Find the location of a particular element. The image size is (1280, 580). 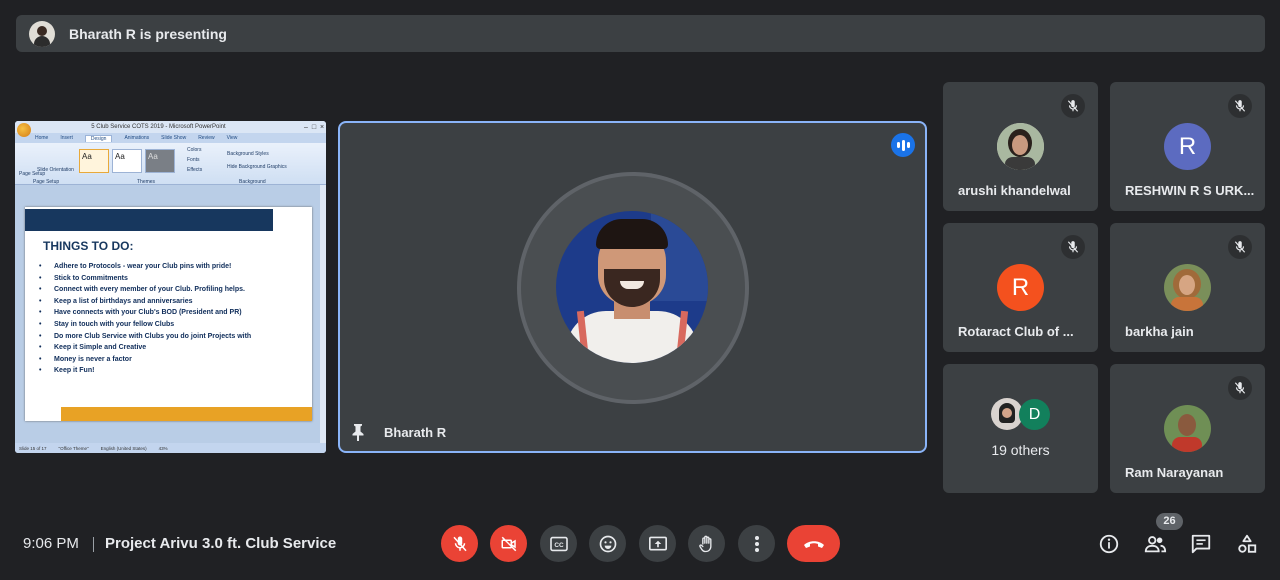

more-options-button is located at coordinates (756, 543).